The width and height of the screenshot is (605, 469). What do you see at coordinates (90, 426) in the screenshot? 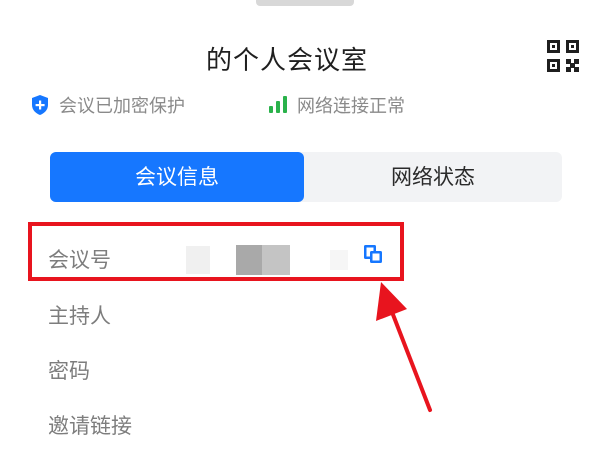
I see `invite-link-label: 邀请链接` at bounding box center [90, 426].